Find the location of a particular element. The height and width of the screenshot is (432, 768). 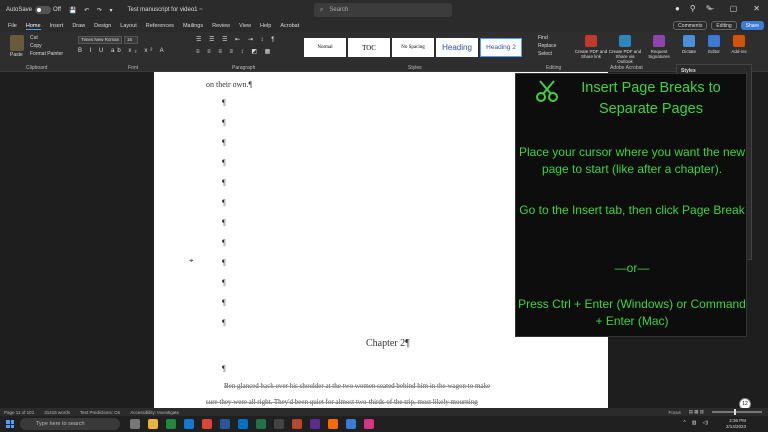

chevron-up-icon: ^ is located at coordinates (684, 423).